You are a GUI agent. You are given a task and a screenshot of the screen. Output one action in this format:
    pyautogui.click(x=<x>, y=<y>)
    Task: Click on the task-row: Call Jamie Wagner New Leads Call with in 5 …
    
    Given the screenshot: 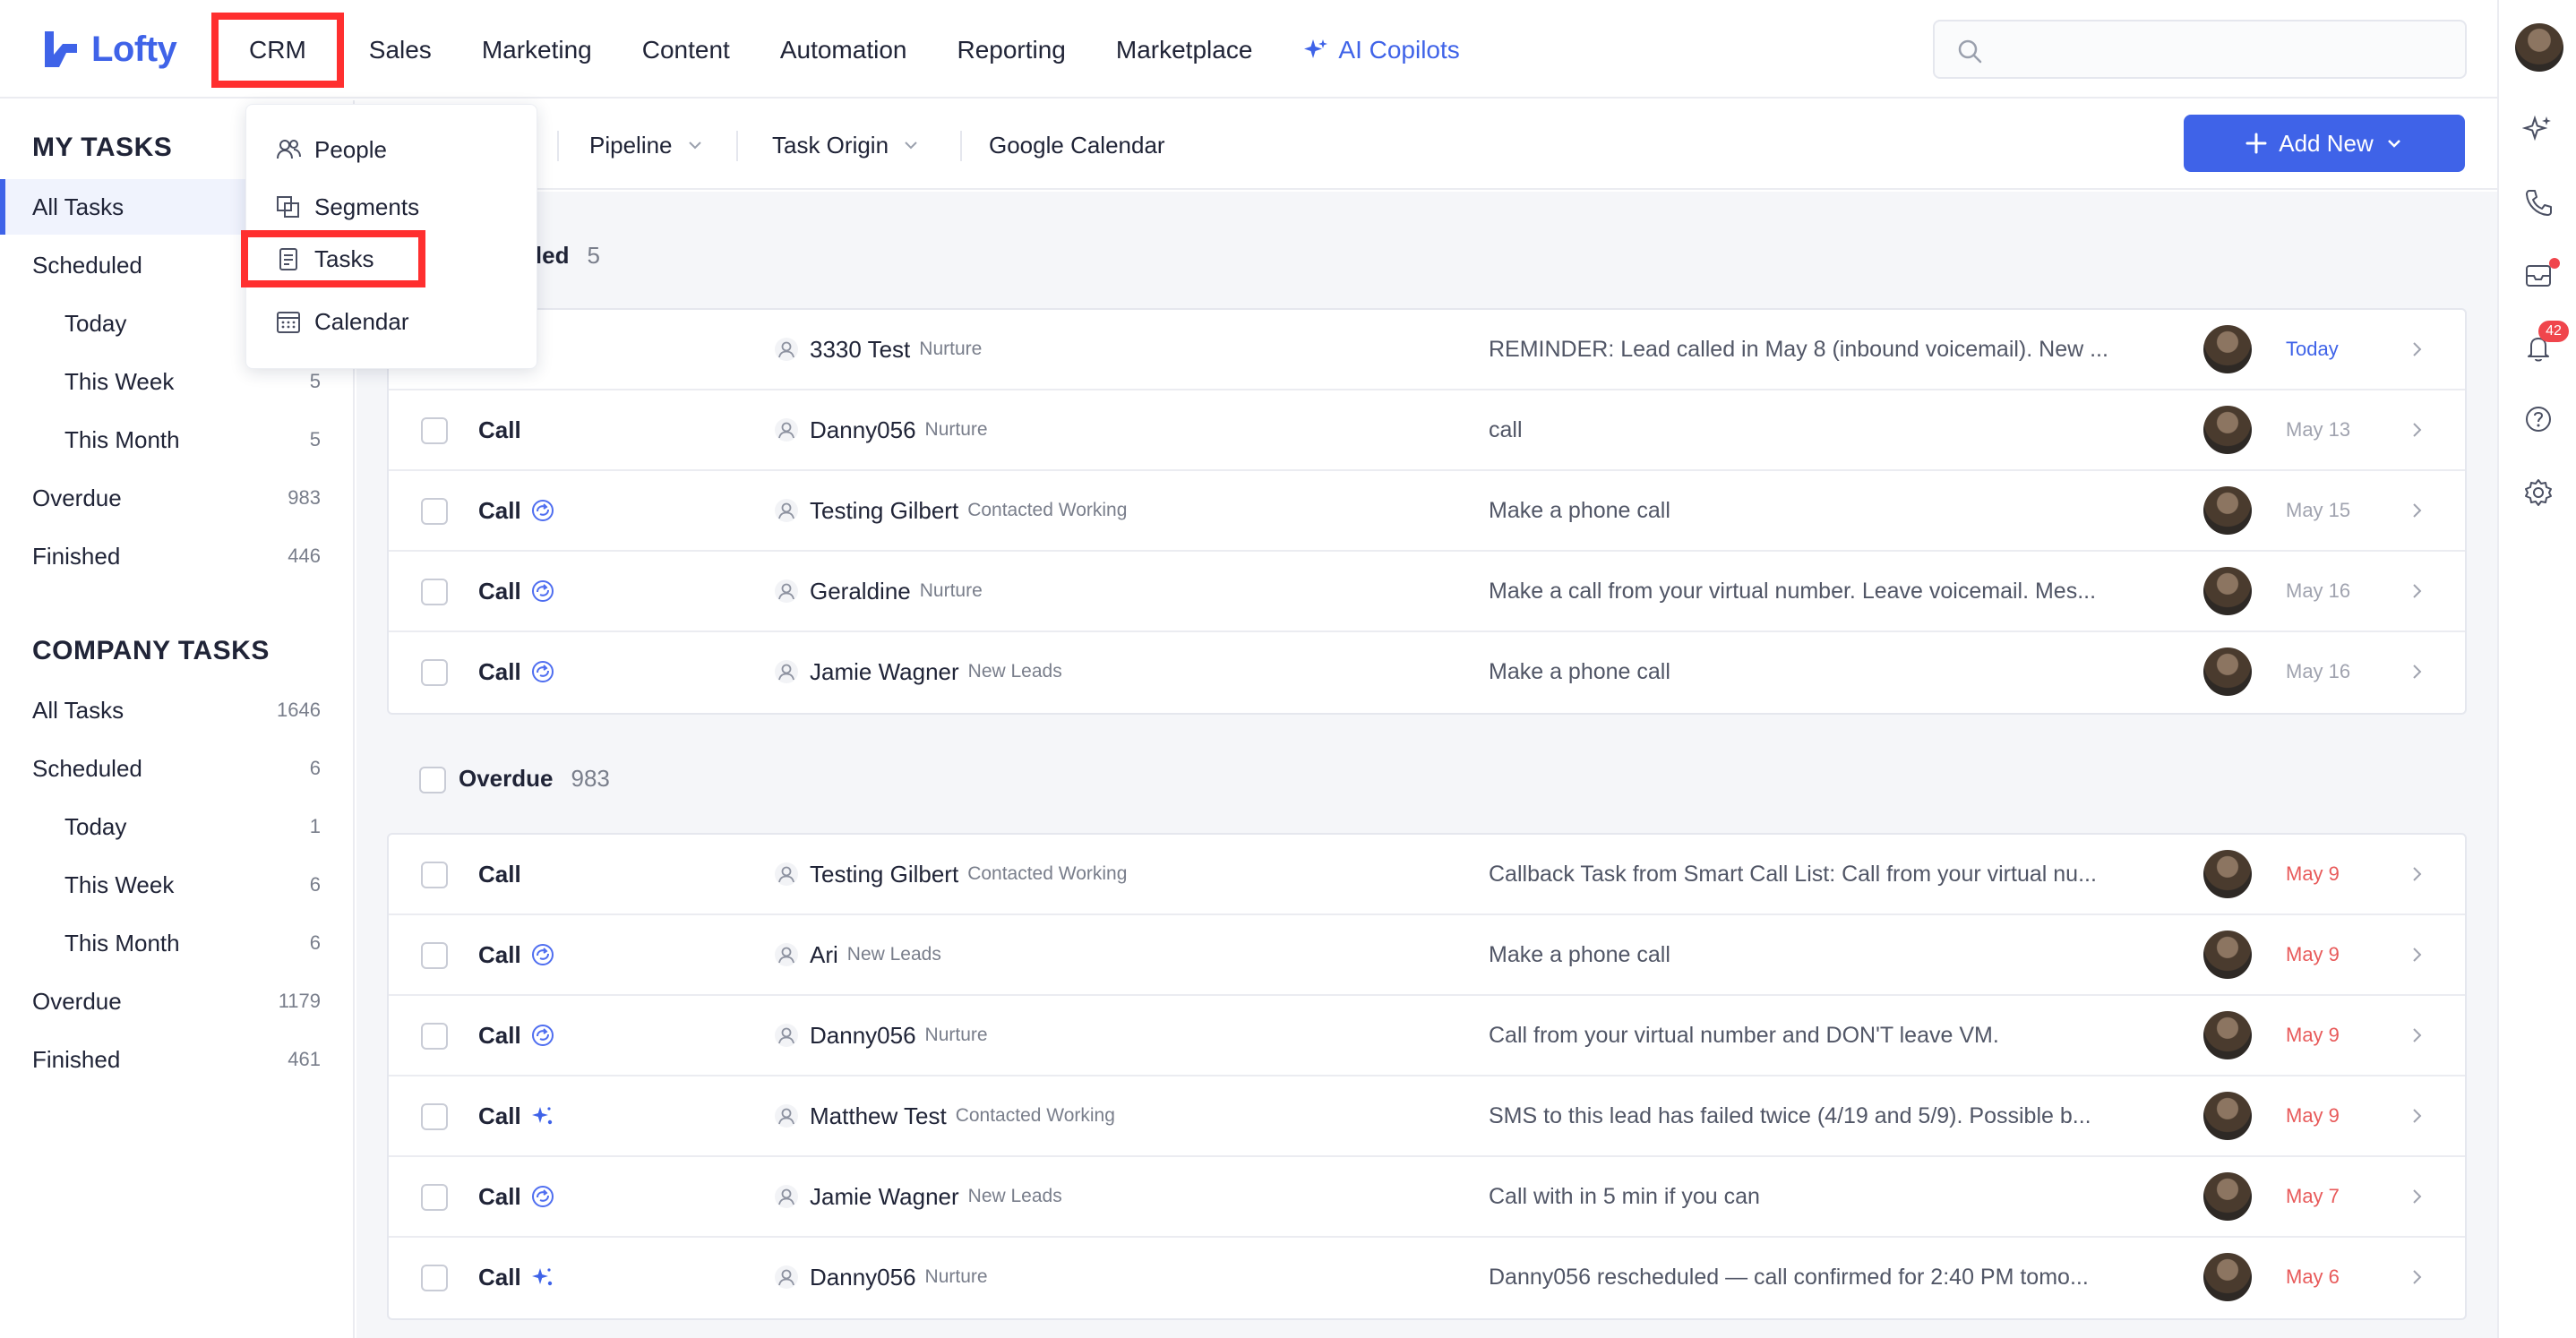 What is the action you would take?
    pyautogui.click(x=1427, y=1197)
    